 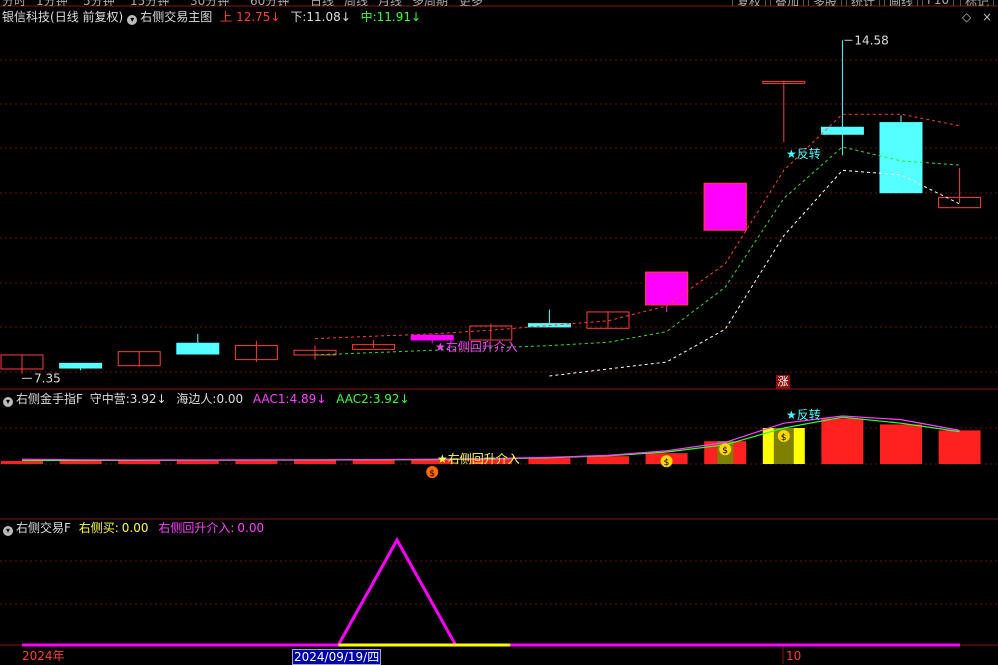 I want to click on toolbar-button-1: 叠加, so click(x=787, y=3).